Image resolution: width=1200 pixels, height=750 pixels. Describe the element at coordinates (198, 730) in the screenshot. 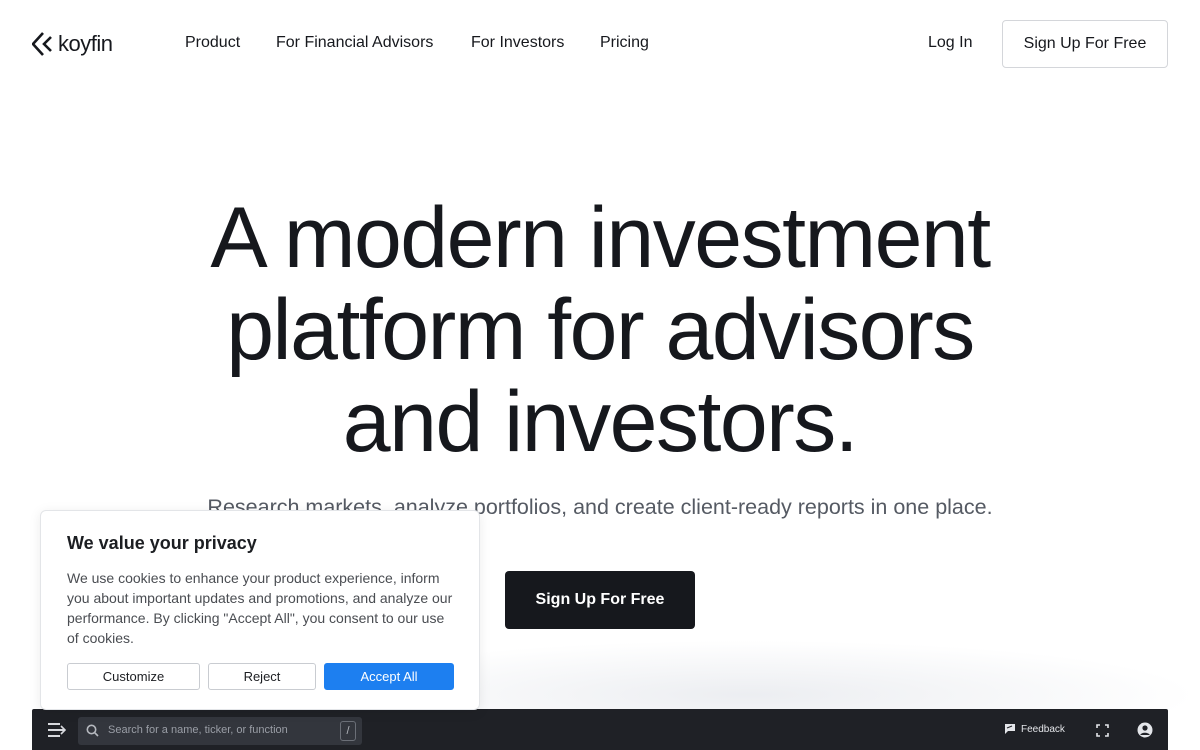

I see `search-placeholder: Search for a name, ticker, or function` at that location.